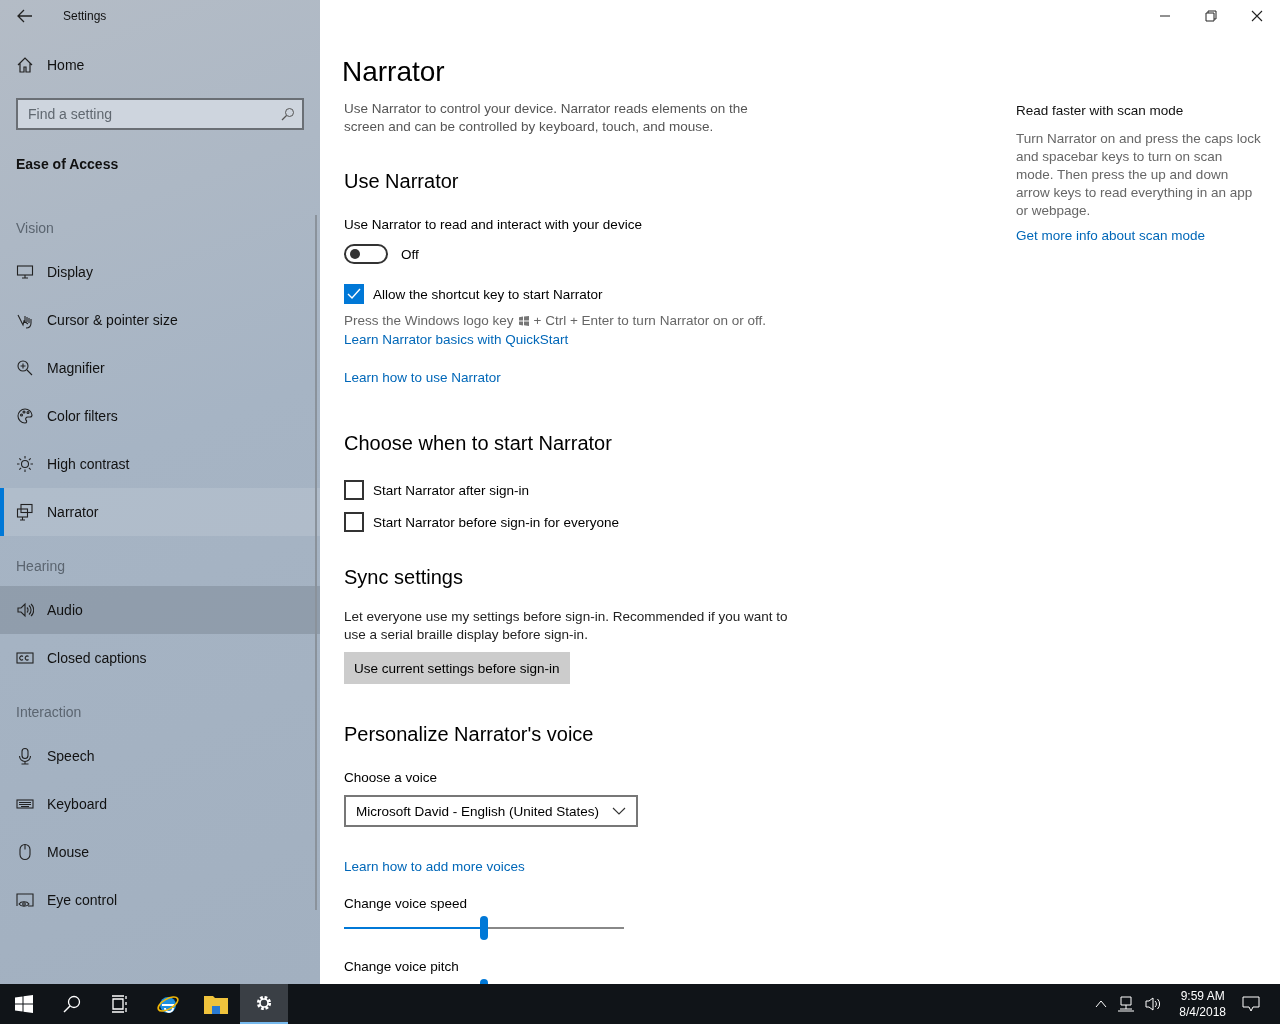 Image resolution: width=1280 pixels, height=1024 pixels. I want to click on nav-label: Display, so click(70, 272).